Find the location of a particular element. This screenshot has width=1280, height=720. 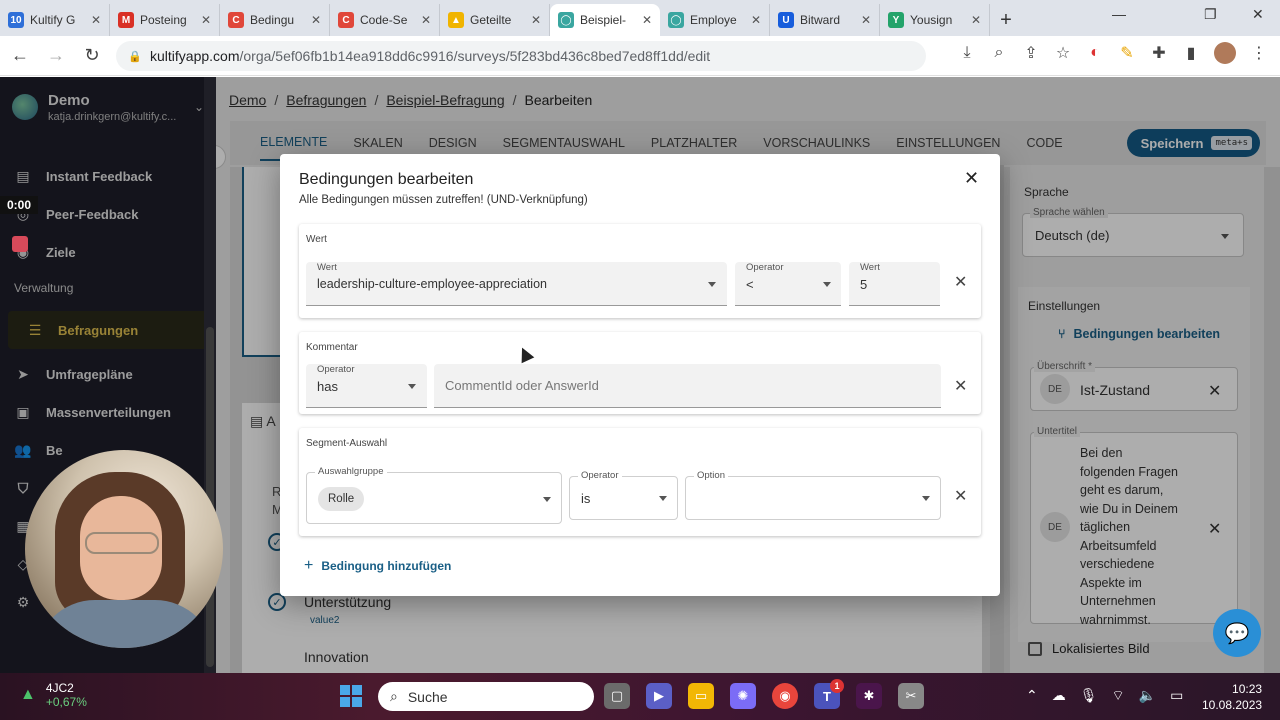

browser-tab: ▲ Geteilte ✕ is located at coordinates (495, 20).